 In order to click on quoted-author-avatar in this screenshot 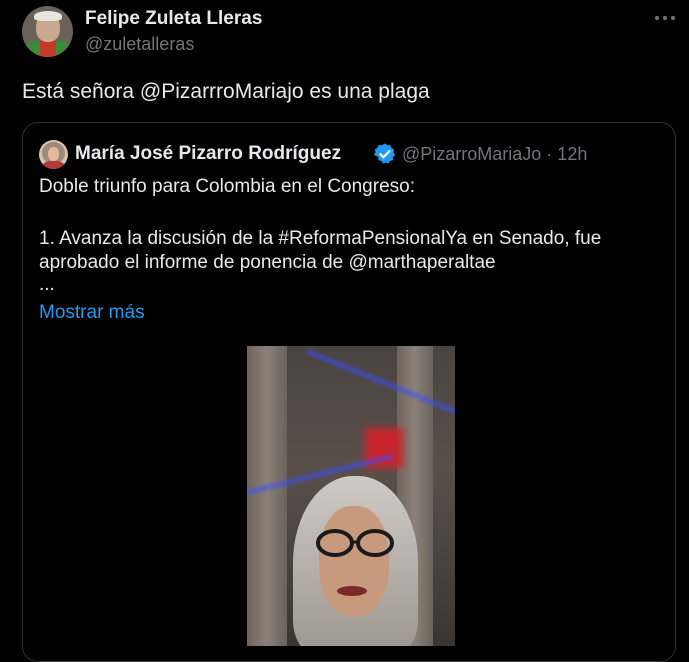, I will do `click(53, 154)`.